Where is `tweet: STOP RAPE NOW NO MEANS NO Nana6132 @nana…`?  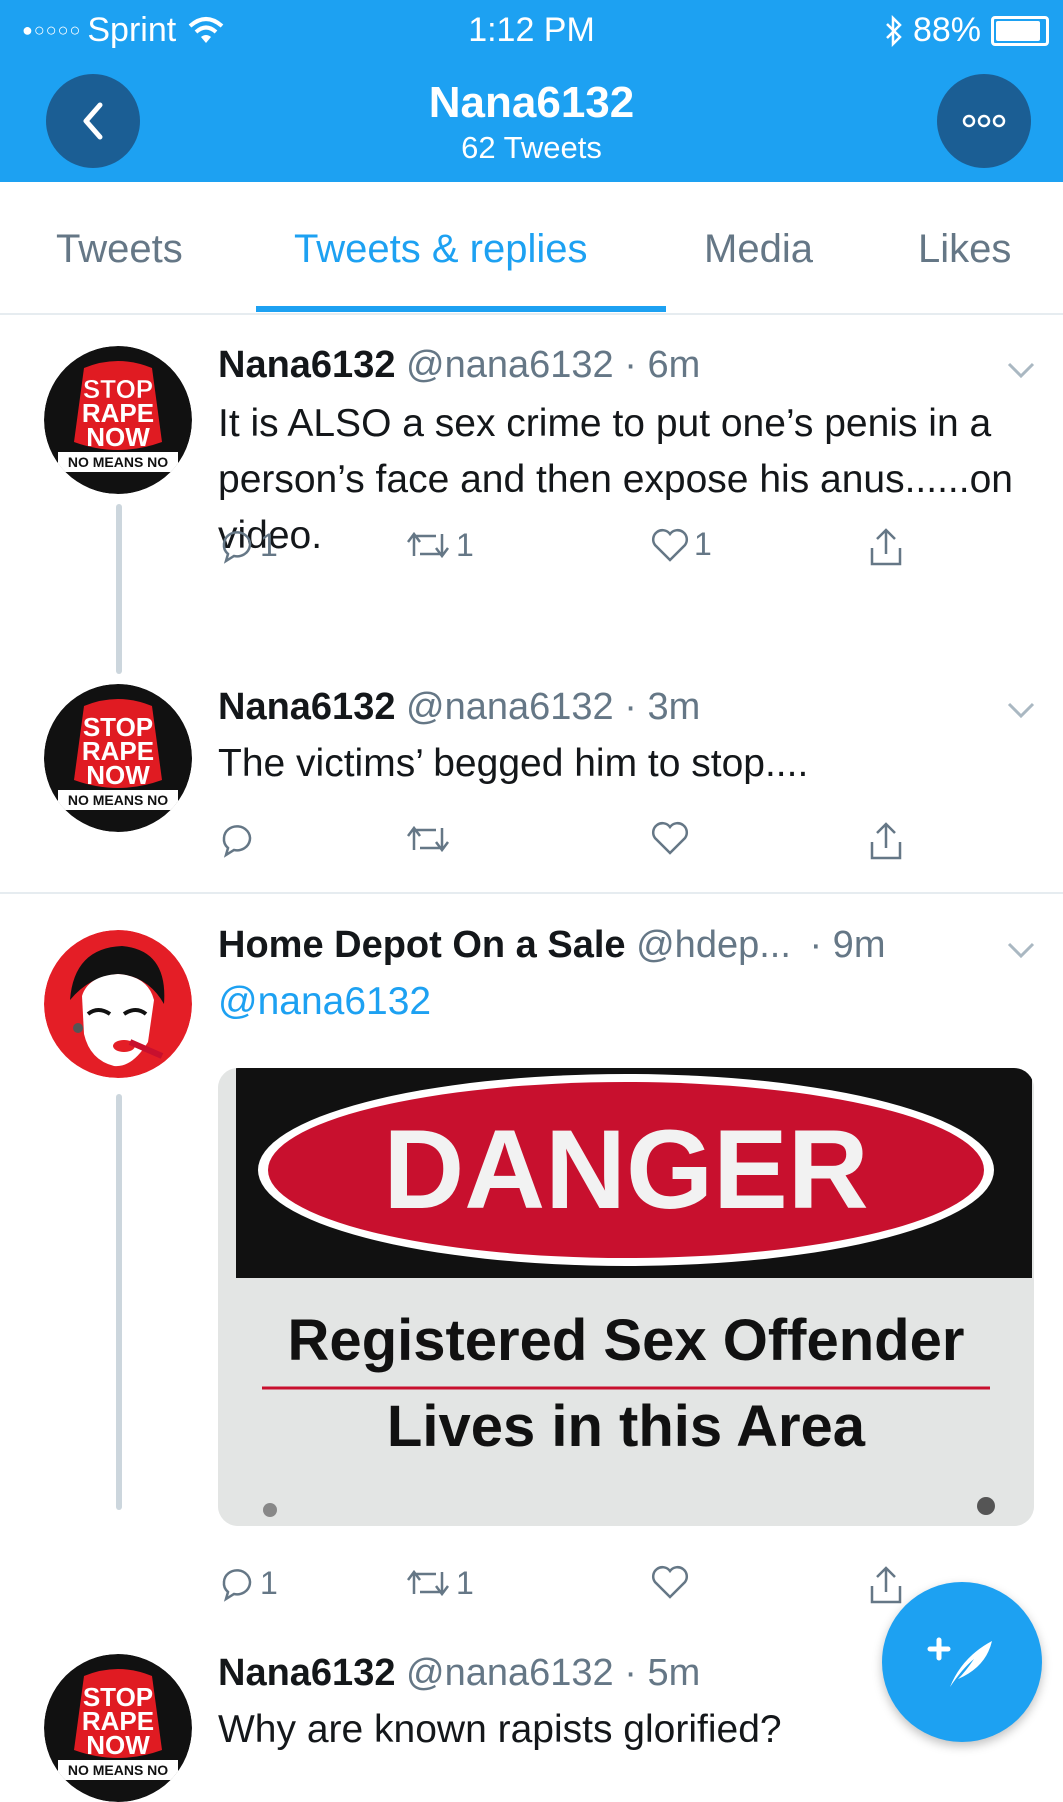
tweet: STOP RAPE NOW NO MEANS NO Nana6132 @nana… is located at coordinates (531, 780).